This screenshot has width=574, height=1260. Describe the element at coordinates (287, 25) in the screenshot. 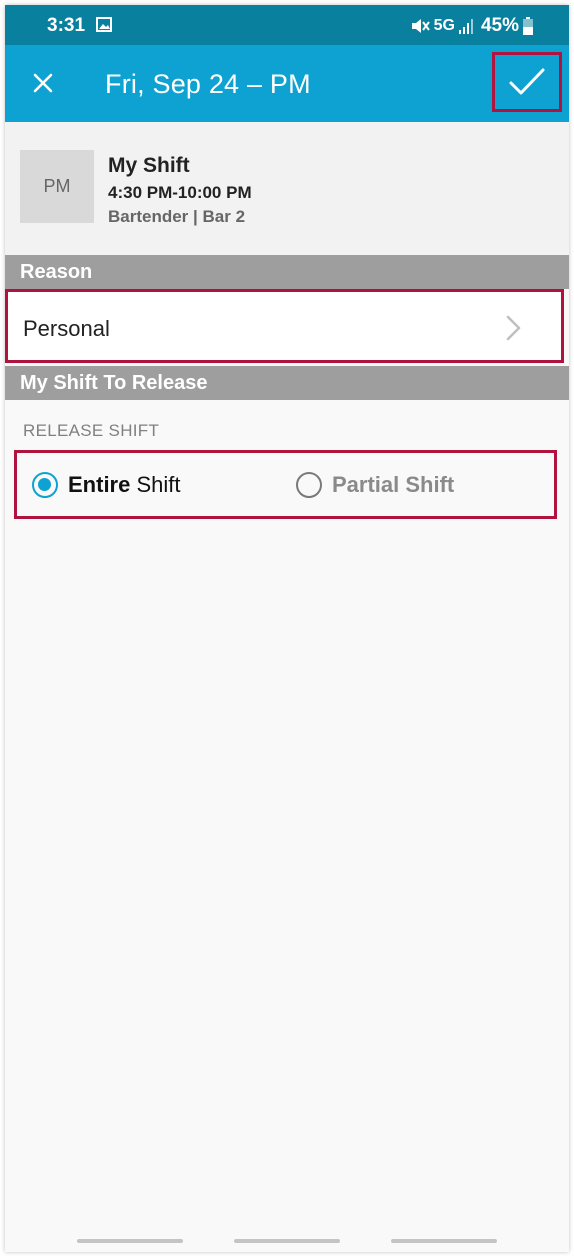

I see `status-bar: 3:31 5G 45%` at that location.